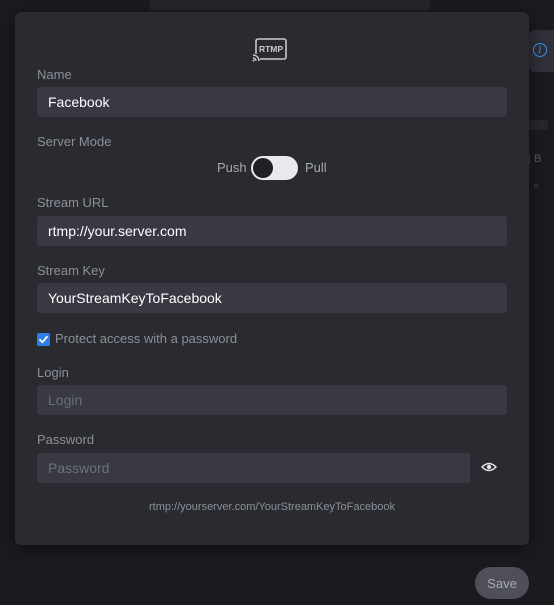  I want to click on password-input, so click(253, 468).